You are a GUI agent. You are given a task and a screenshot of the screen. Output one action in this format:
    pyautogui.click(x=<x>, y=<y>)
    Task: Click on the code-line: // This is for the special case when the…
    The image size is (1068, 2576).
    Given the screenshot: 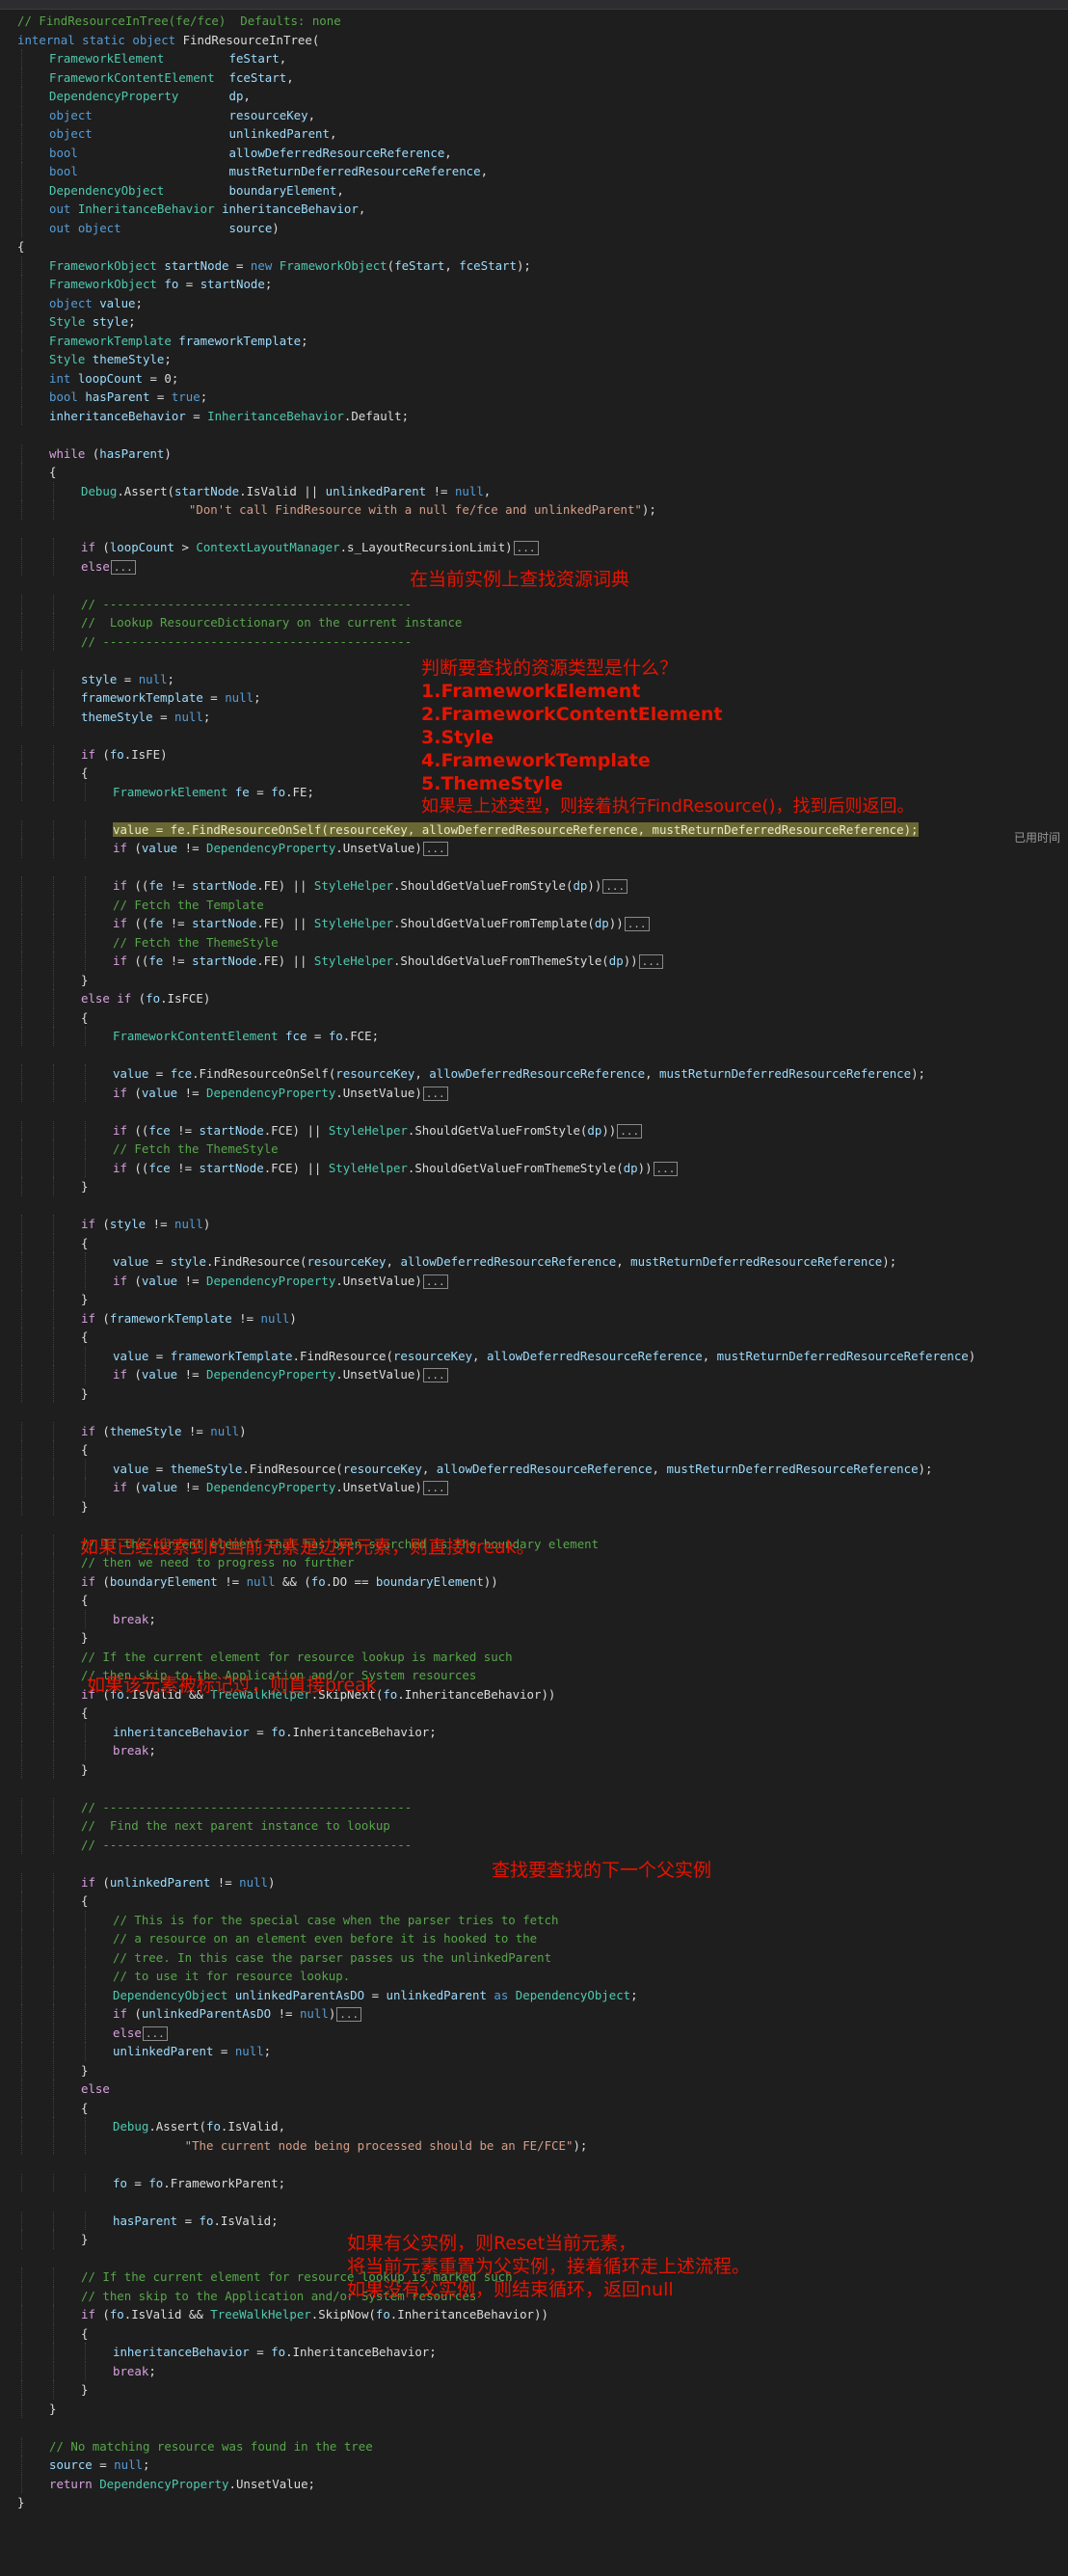 What is the action you would take?
    pyautogui.click(x=534, y=1920)
    